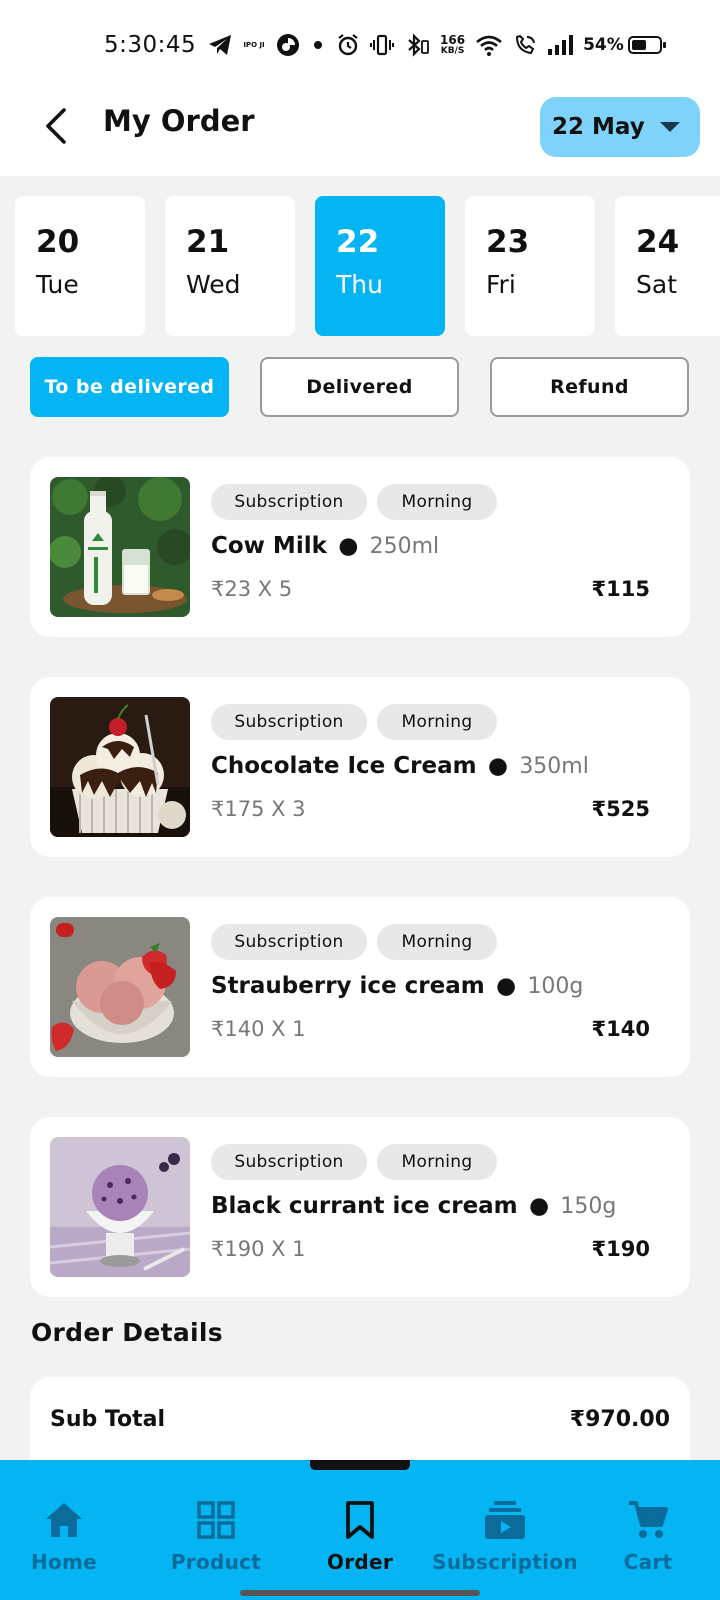 This screenshot has height=1600, width=720. I want to click on battery-indicator: 54%, so click(624, 45).